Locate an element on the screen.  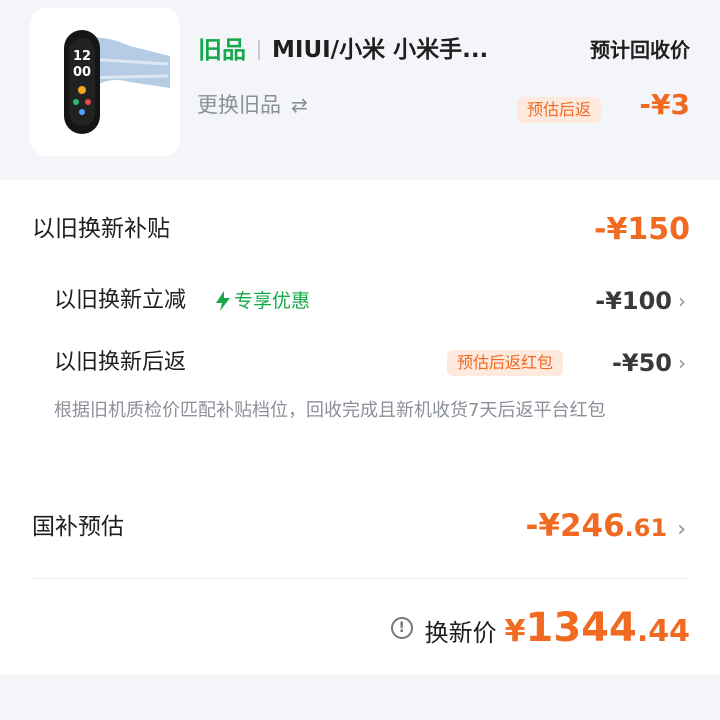
rebate-row: 以旧换新后返 预估后返红包 -¥50 › is located at coordinates (360, 363).